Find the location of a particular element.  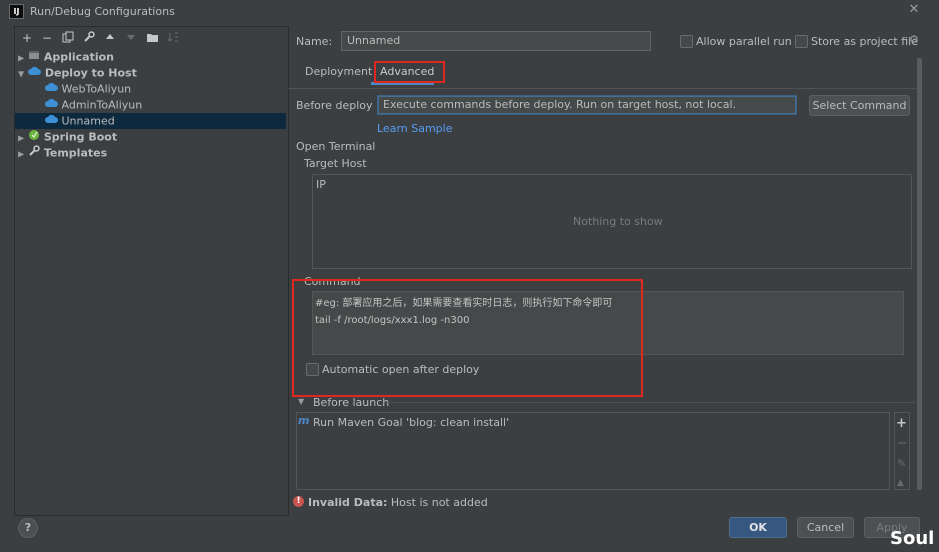

tab-divider is located at coordinates (604, 88).